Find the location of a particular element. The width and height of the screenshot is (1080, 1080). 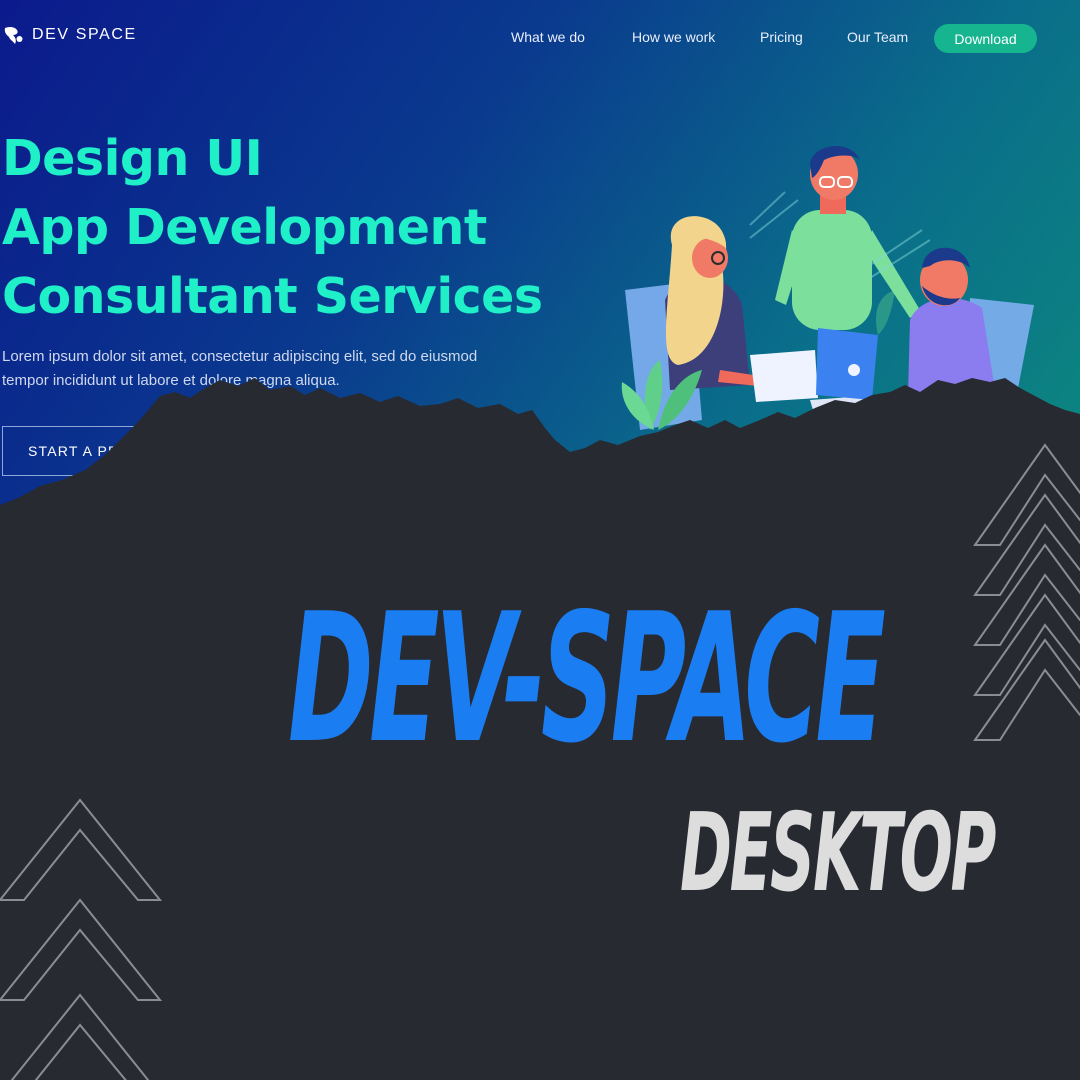

chevron-stack-left is located at coordinates (81, 939).